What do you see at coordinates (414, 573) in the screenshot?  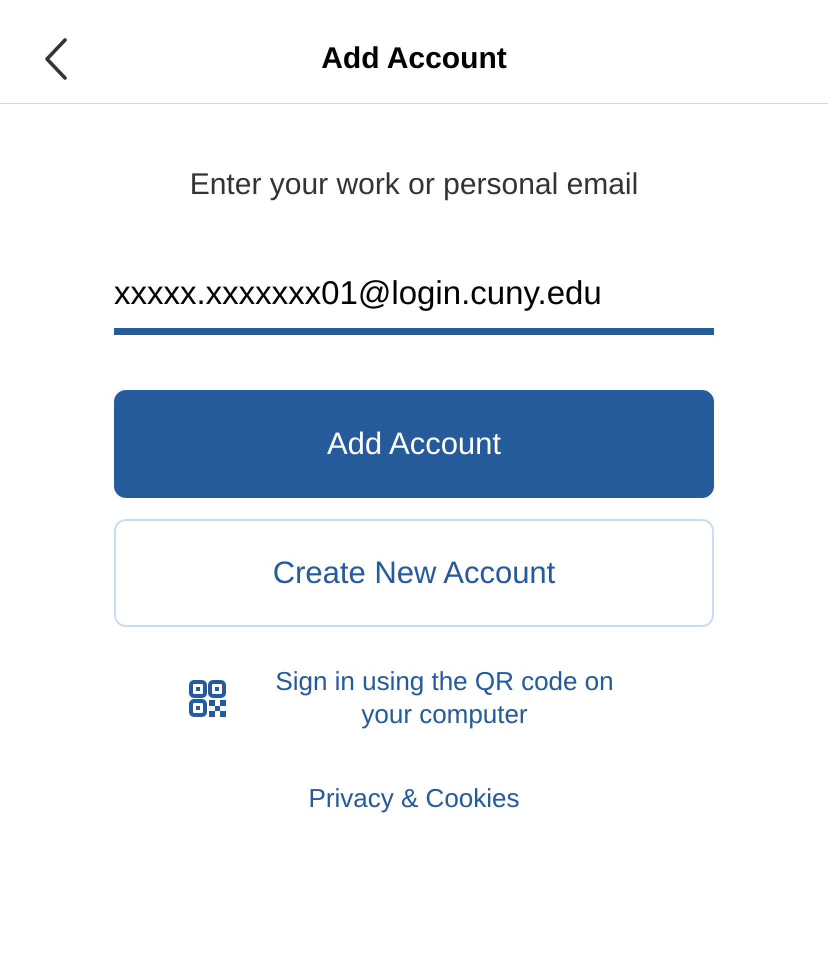 I see `create-account-button: Create New Account` at bounding box center [414, 573].